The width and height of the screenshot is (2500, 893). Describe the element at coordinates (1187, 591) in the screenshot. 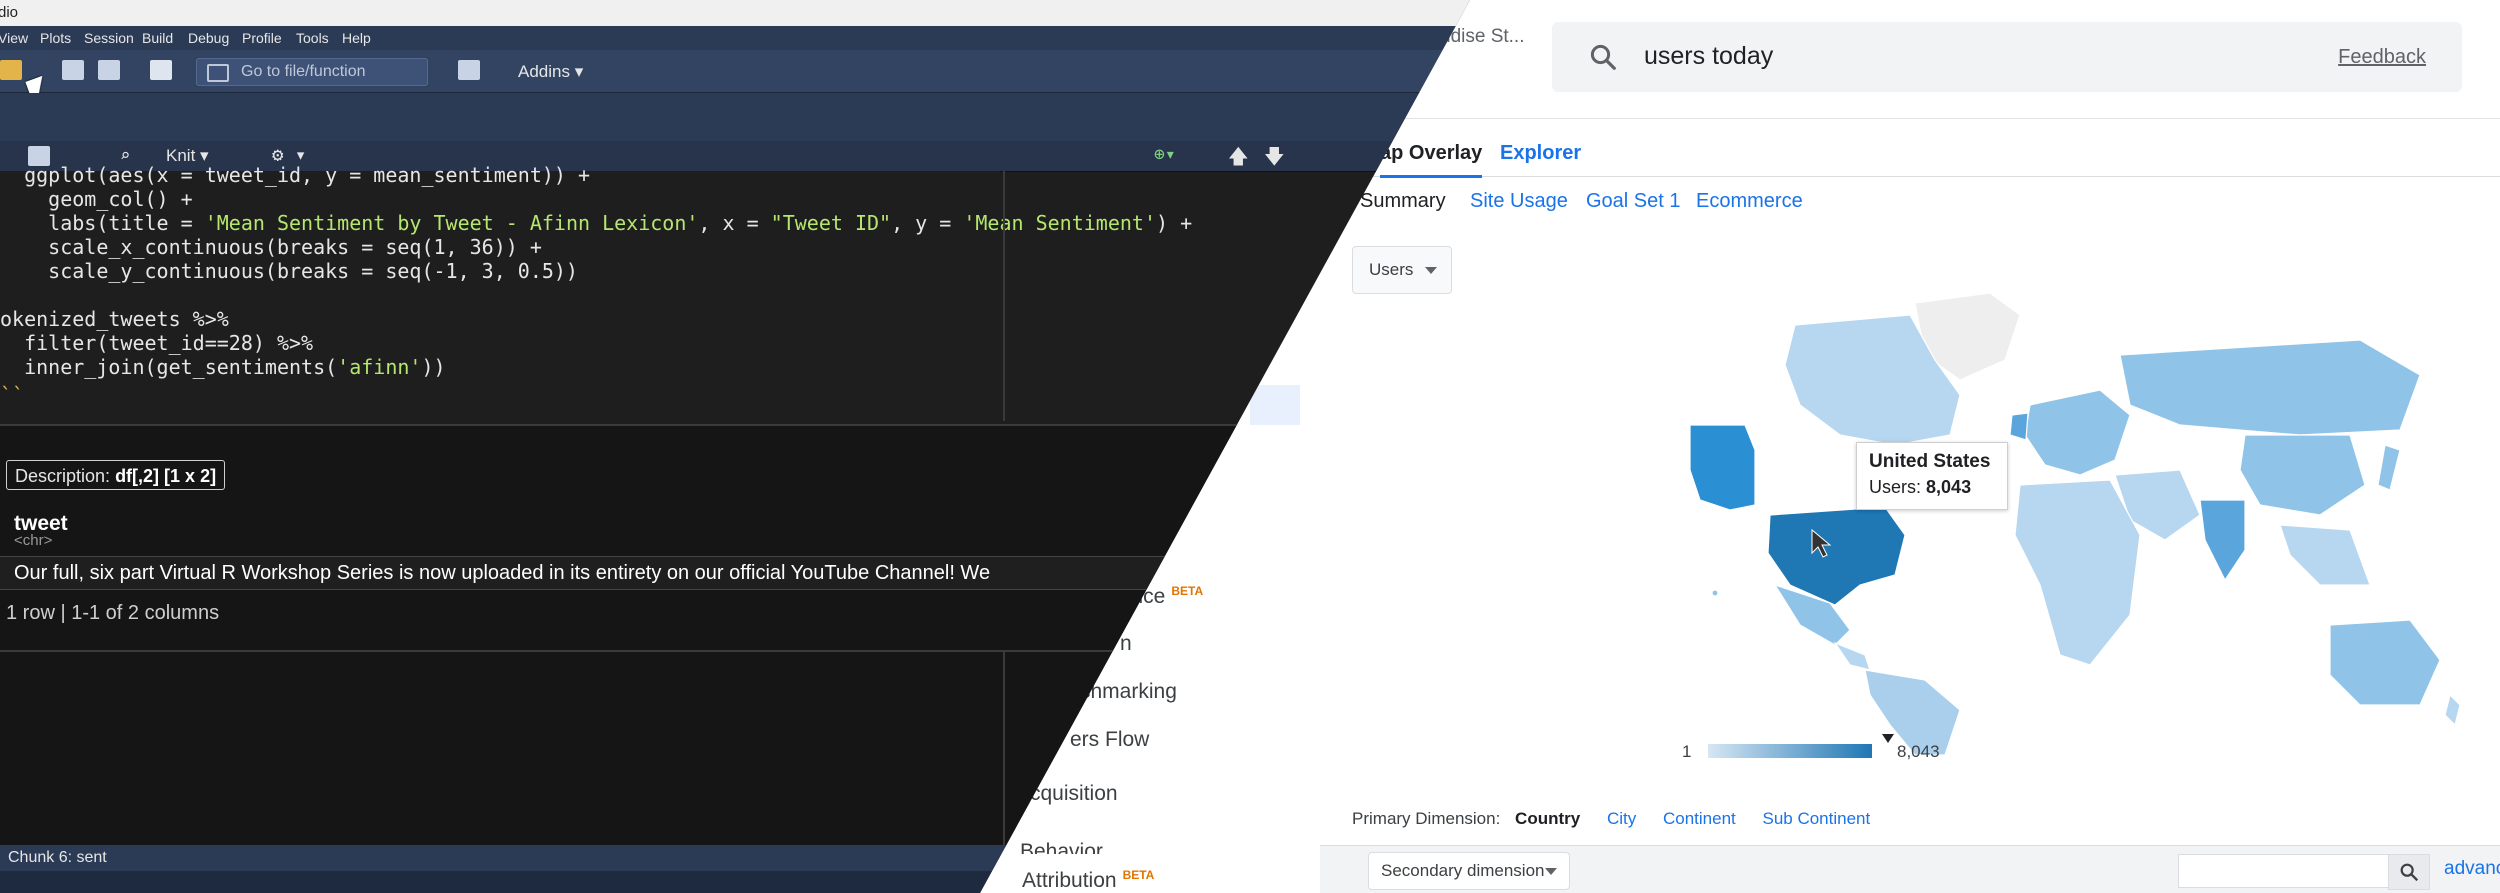

I see `beta-badge: BETA` at that location.